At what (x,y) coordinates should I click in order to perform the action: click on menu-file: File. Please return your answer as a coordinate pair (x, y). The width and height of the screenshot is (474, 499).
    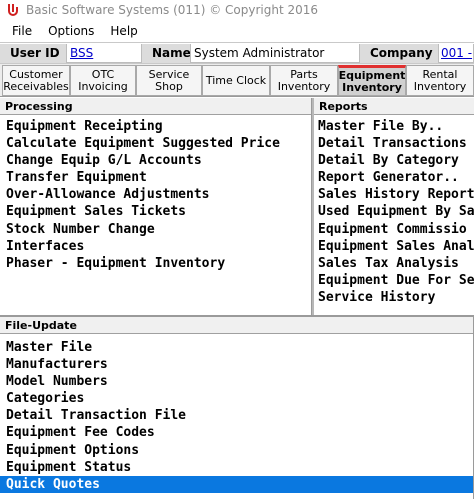
    Looking at the image, I should click on (20, 31).